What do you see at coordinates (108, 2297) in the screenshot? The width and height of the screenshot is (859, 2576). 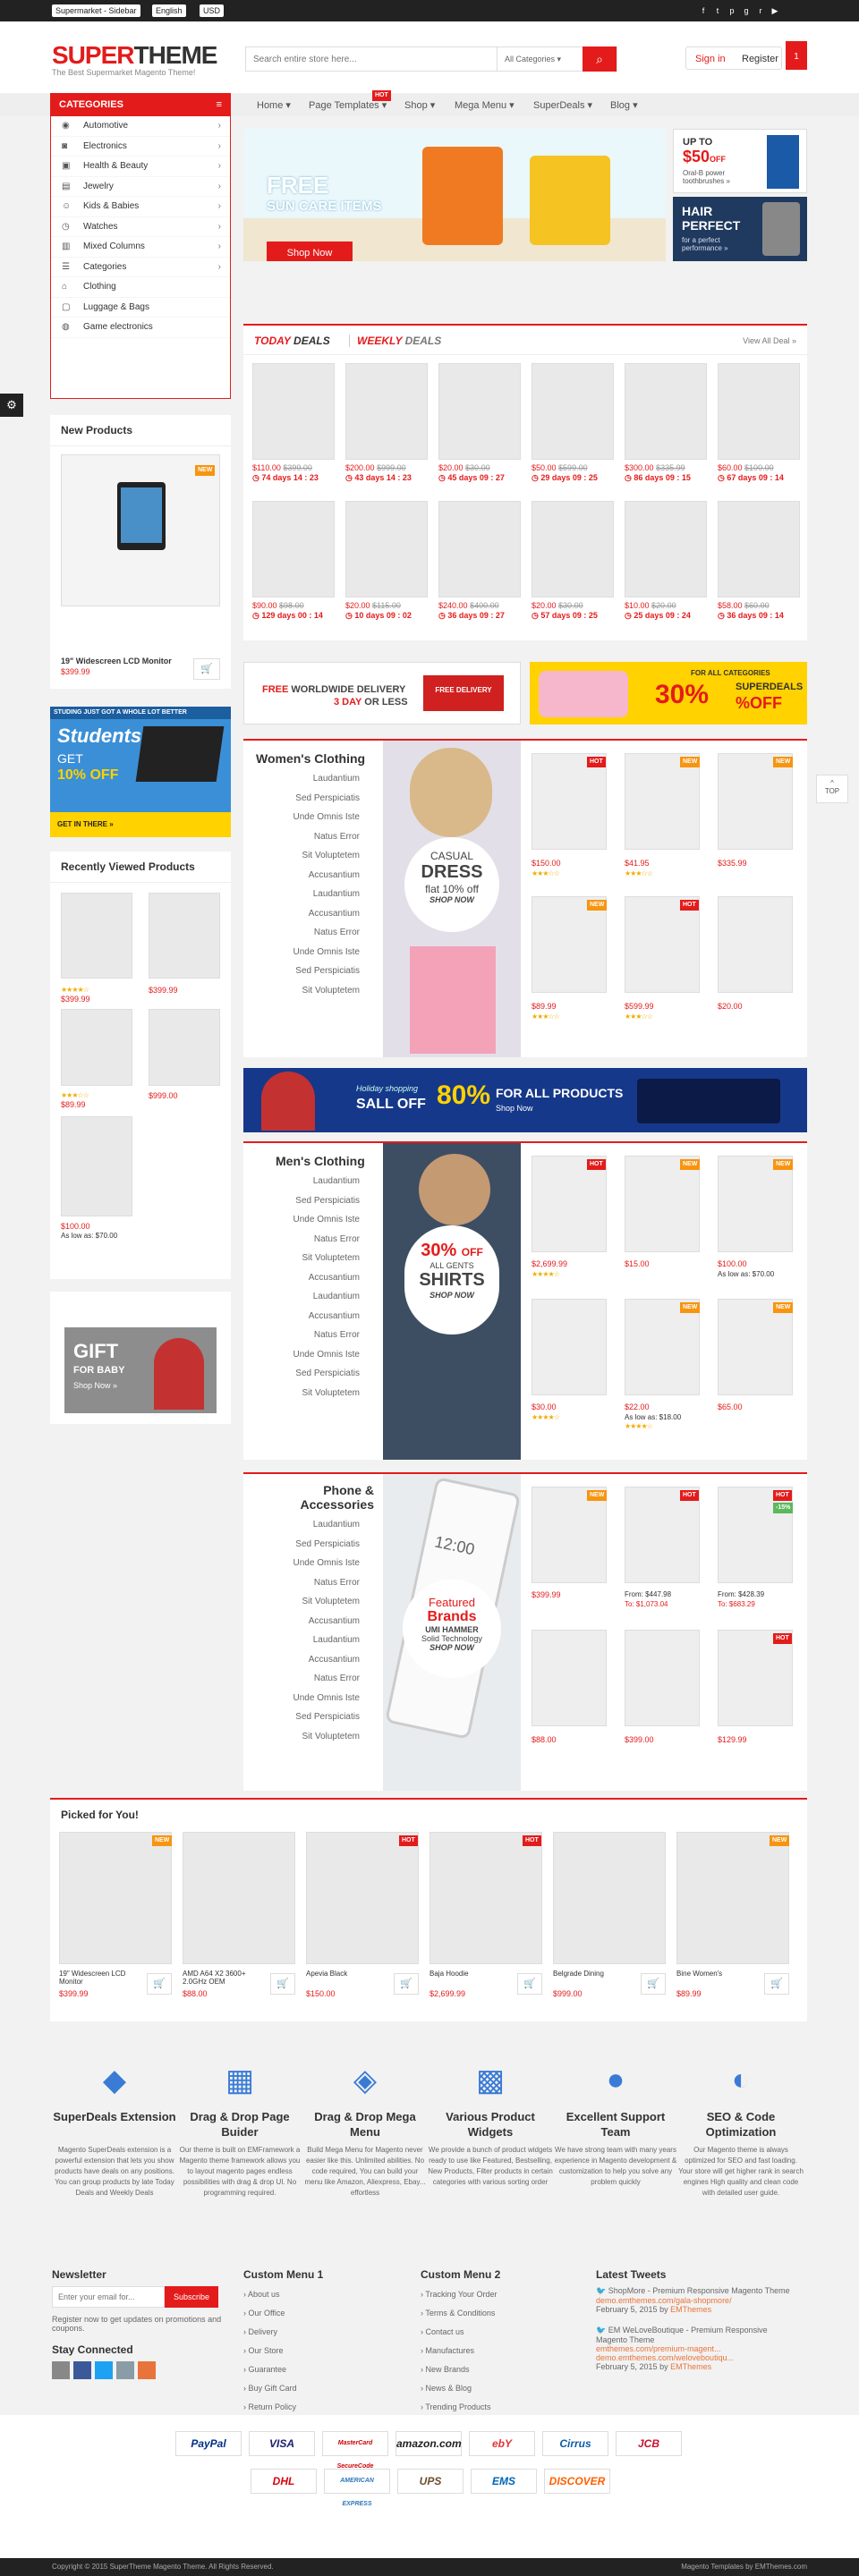 I see `newsletter-email-input` at bounding box center [108, 2297].